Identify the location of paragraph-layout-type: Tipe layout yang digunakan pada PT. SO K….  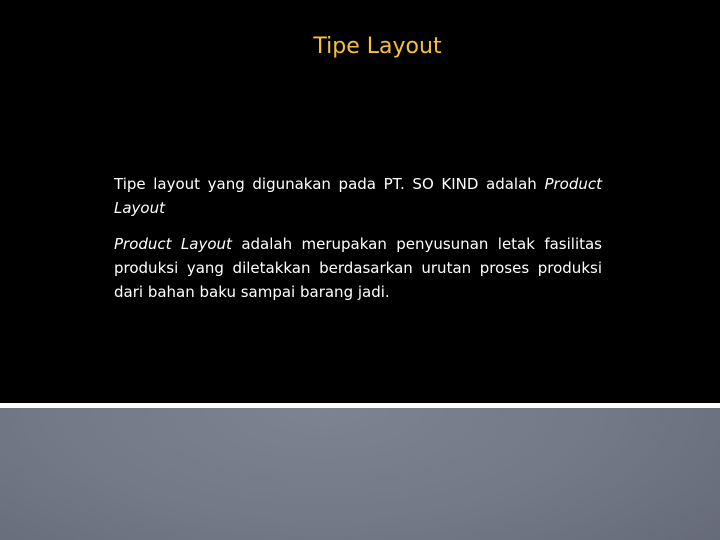
(358, 196).